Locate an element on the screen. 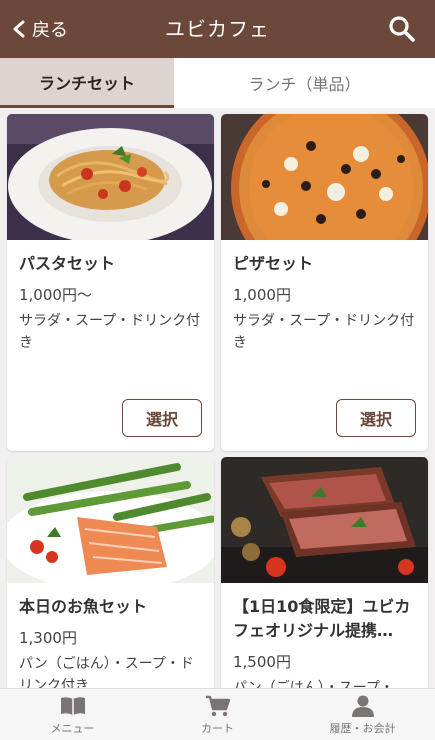 This screenshot has height=740, width=435. nav-history-checkout: 履歴・お会計 is located at coordinates (362, 714).